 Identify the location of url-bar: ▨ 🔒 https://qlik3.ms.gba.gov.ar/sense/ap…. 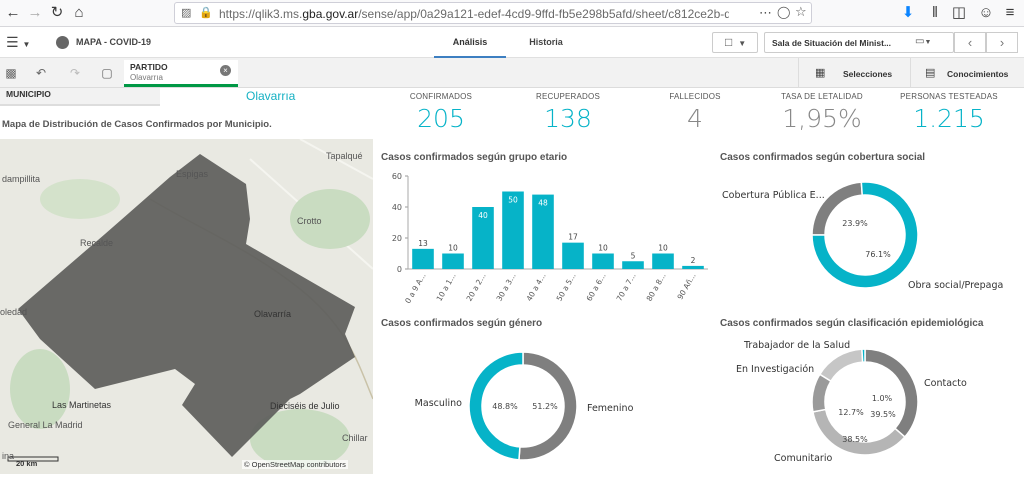
(493, 13).